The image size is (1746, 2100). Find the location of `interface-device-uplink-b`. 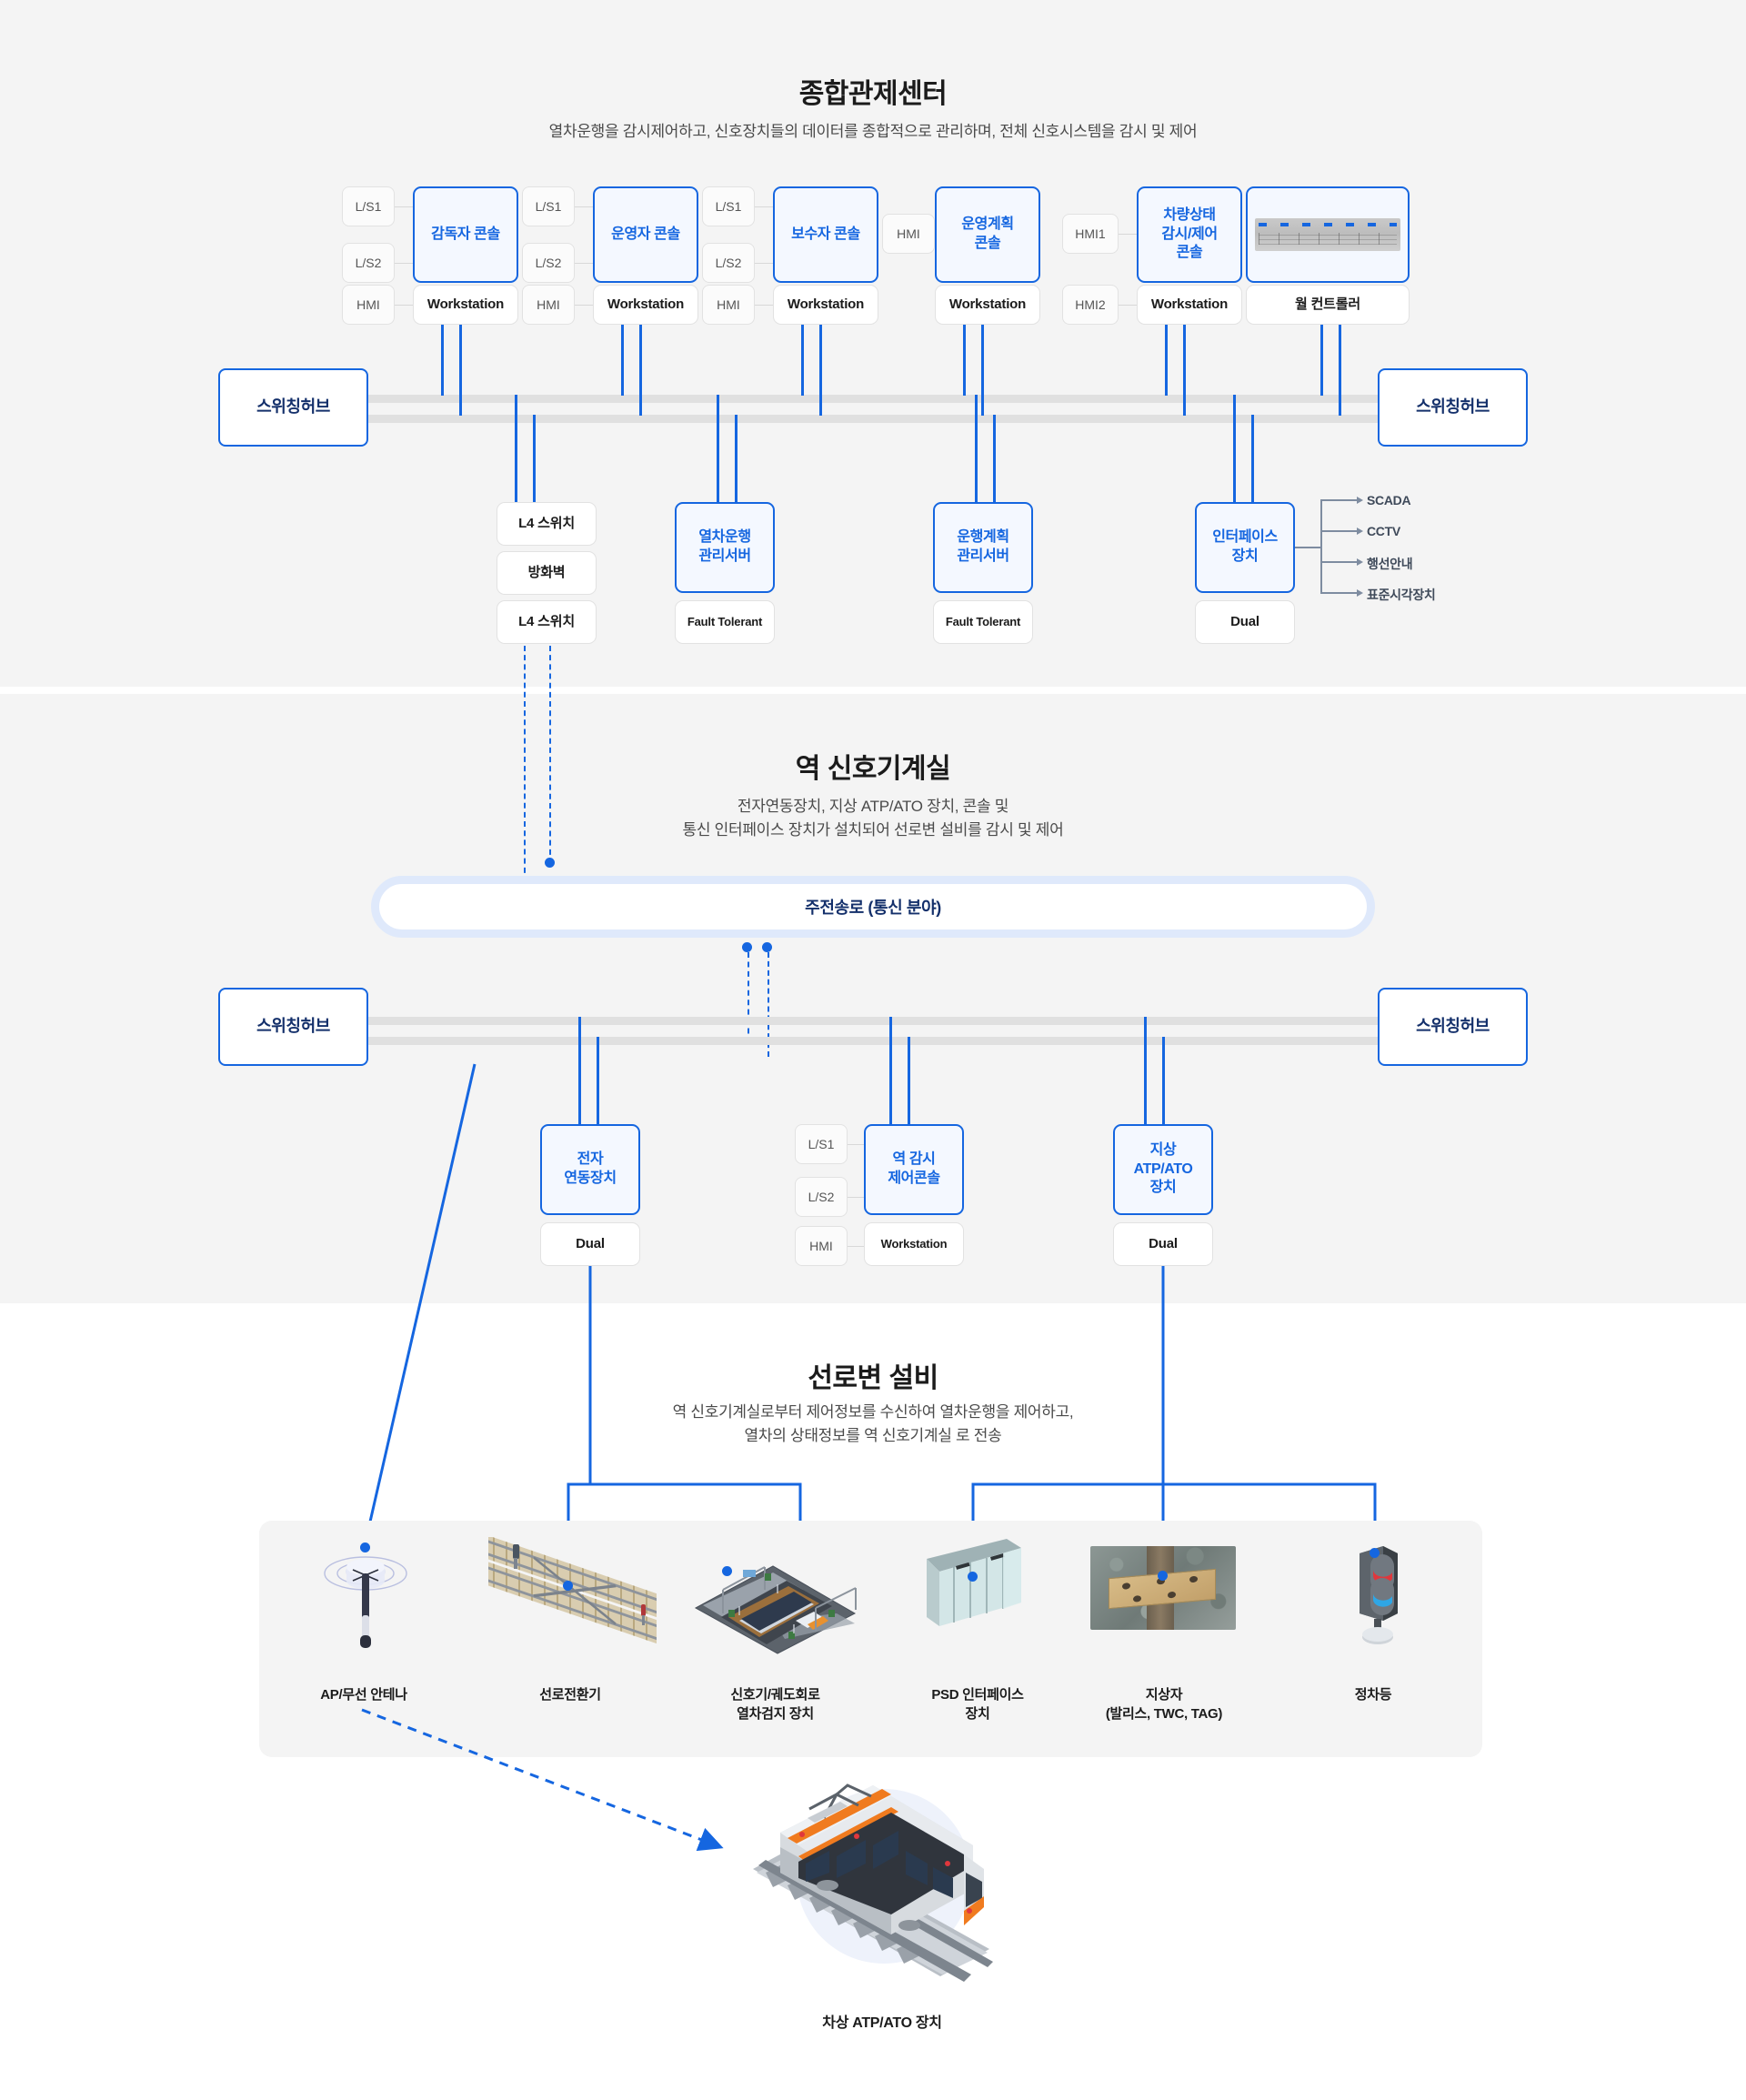

interface-device-uplink-b is located at coordinates (1253, 458).